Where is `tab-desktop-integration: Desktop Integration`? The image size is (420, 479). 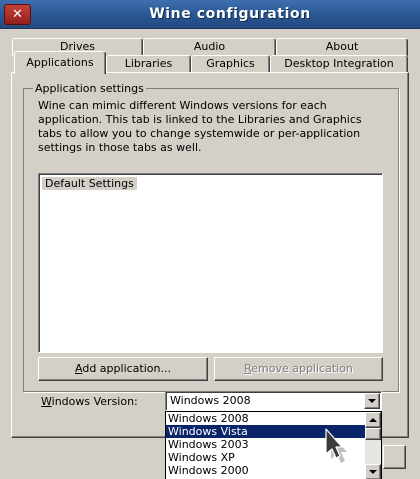 tab-desktop-integration: Desktop Integration is located at coordinates (339, 64).